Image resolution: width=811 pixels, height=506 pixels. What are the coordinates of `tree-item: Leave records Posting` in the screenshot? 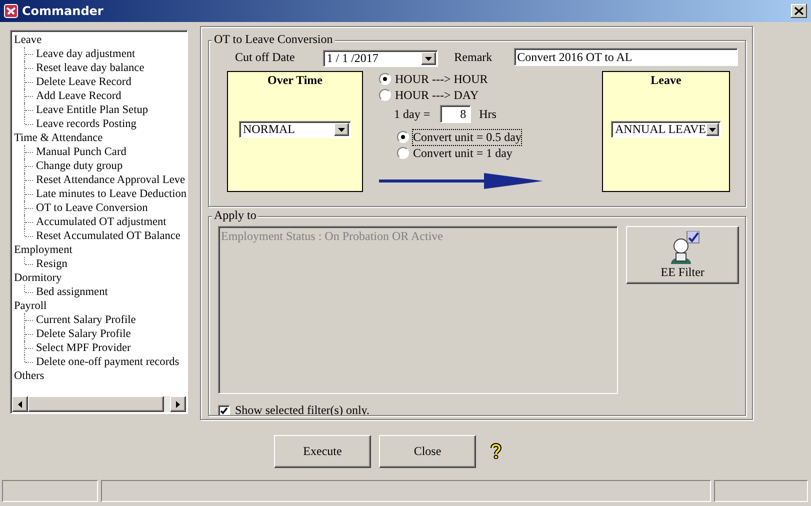 It's located at (86, 124).